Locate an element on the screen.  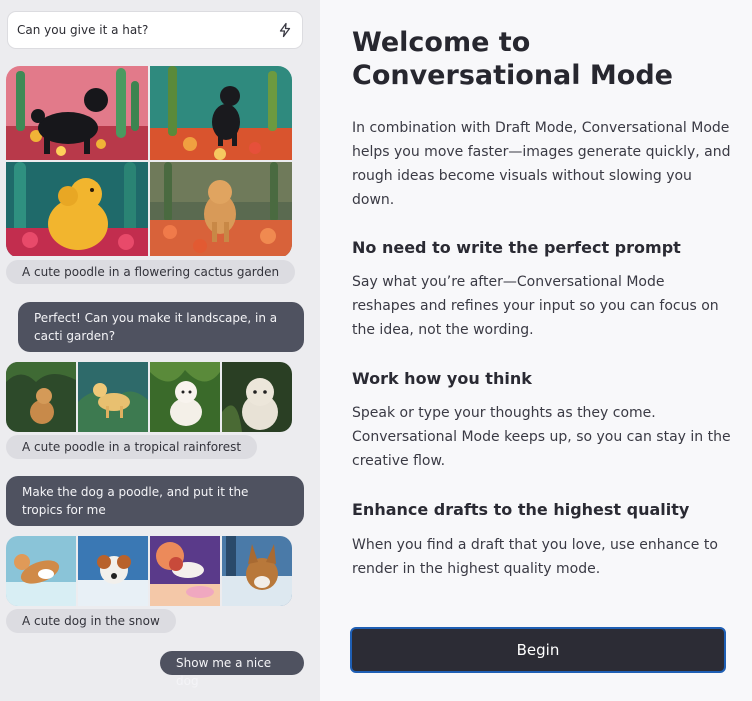
user-message: Show me a nice dog is located at coordinates (232, 669).